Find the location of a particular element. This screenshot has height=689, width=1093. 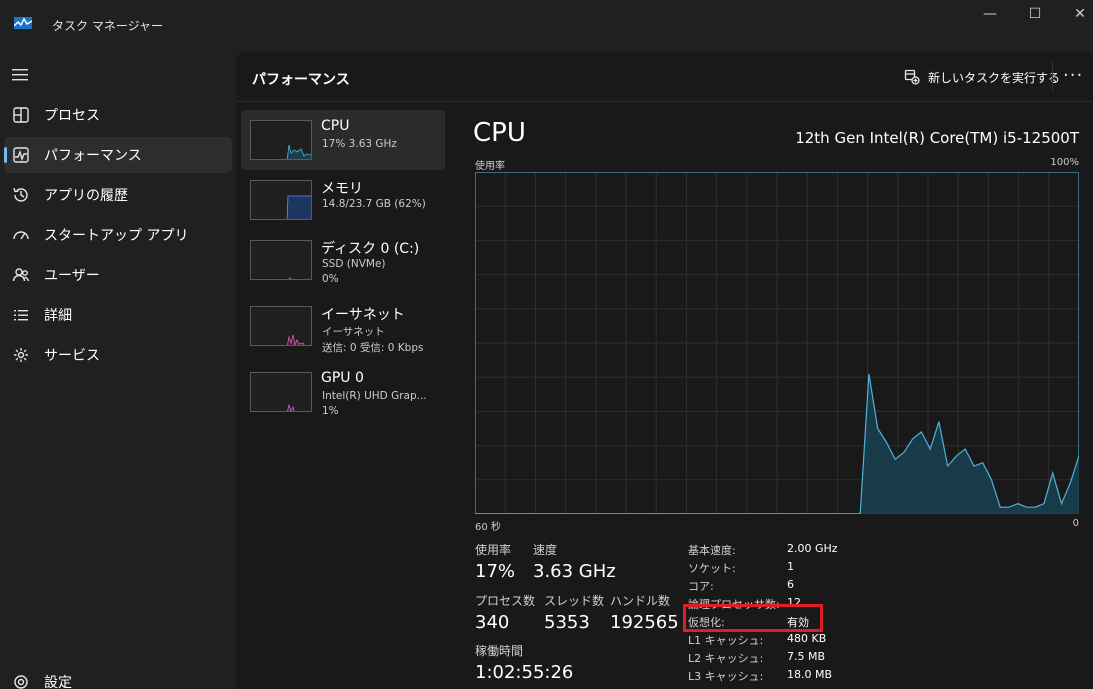

spec-key-base-speed: 基本速度: is located at coordinates (712, 550).